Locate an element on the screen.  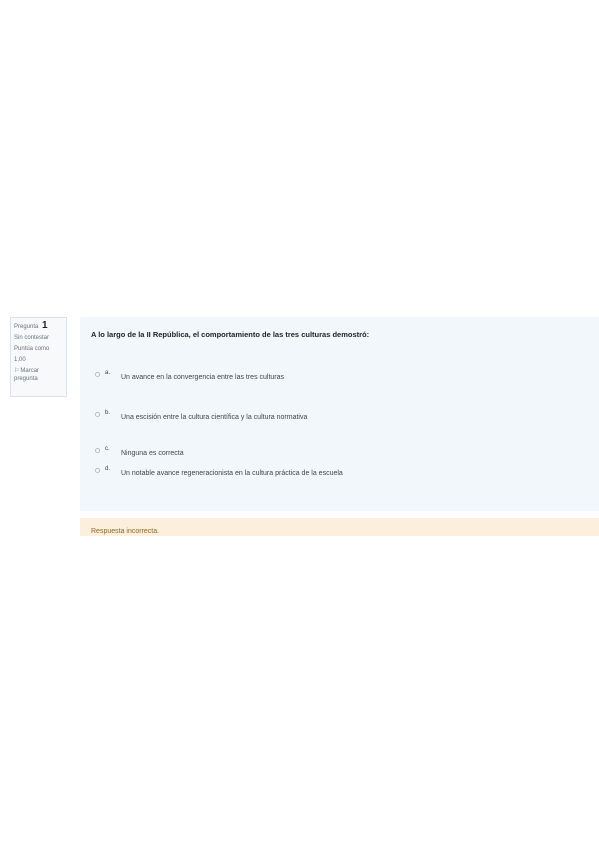
flag-icon: ⚐ is located at coordinates (17, 371).